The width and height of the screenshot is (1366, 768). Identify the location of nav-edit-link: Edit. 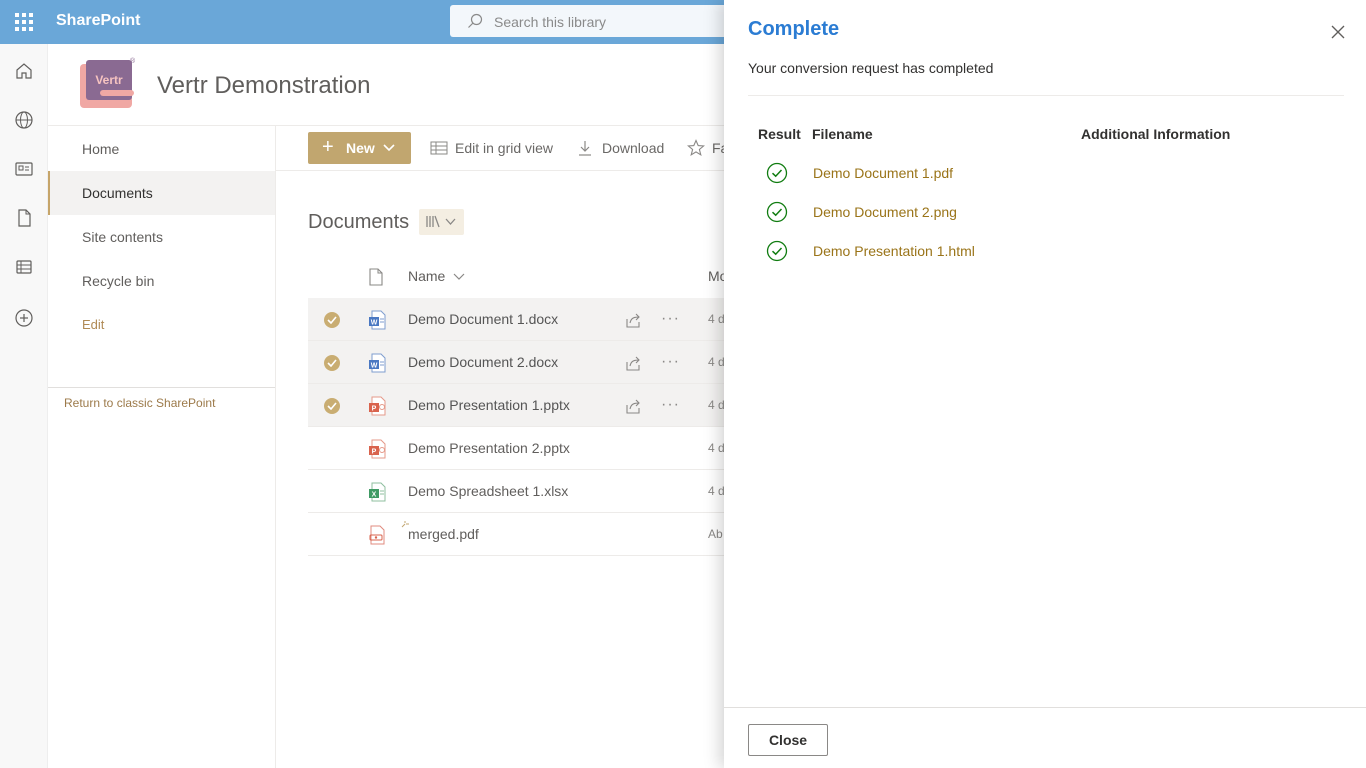
(161, 325).